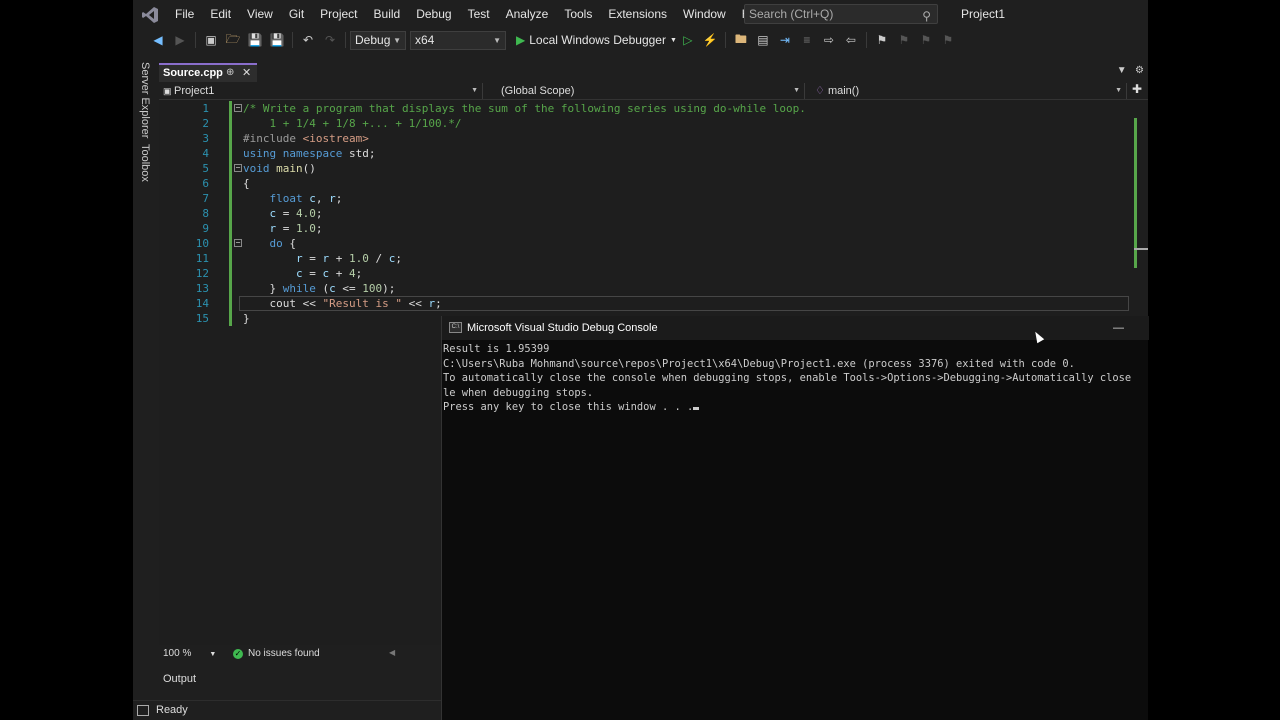  I want to click on code-line: 2 1 + 1/4 + 1/8 +... + 1/100.*/, so click(646, 123).